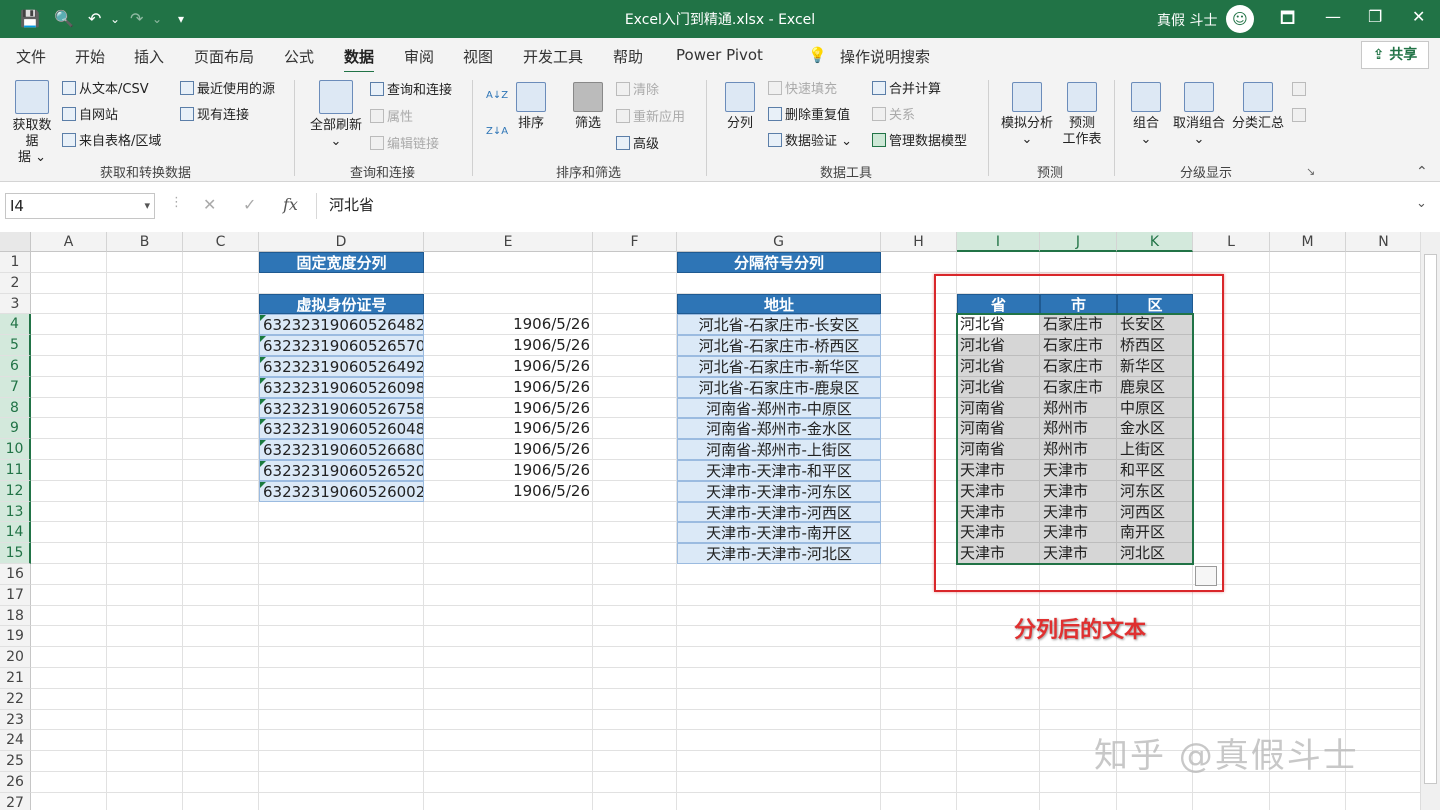 Image resolution: width=1440 pixels, height=810 pixels. Describe the element at coordinates (290, 204) in the screenshot. I see `insert-function-icon: fx` at that location.